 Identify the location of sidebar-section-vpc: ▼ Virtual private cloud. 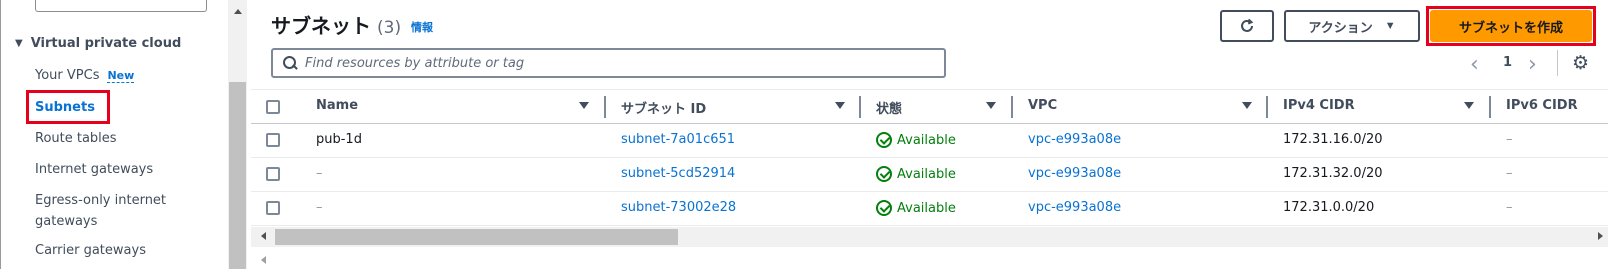
(98, 43).